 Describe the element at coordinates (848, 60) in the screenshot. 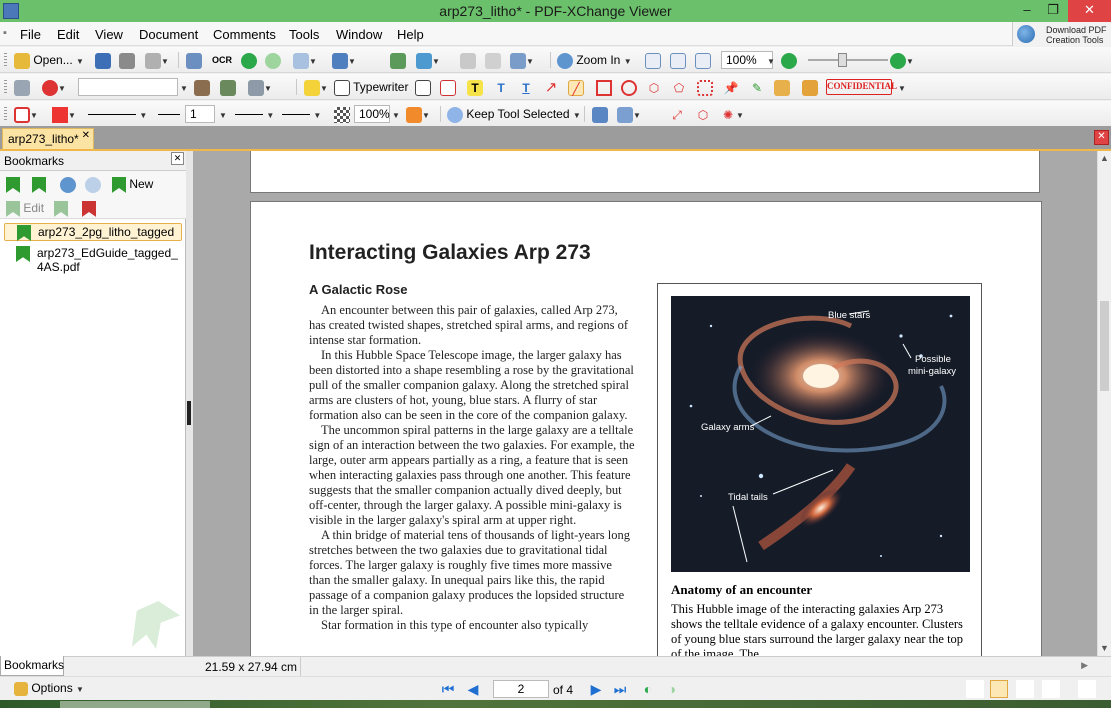

I see `zoom-slider-track` at that location.